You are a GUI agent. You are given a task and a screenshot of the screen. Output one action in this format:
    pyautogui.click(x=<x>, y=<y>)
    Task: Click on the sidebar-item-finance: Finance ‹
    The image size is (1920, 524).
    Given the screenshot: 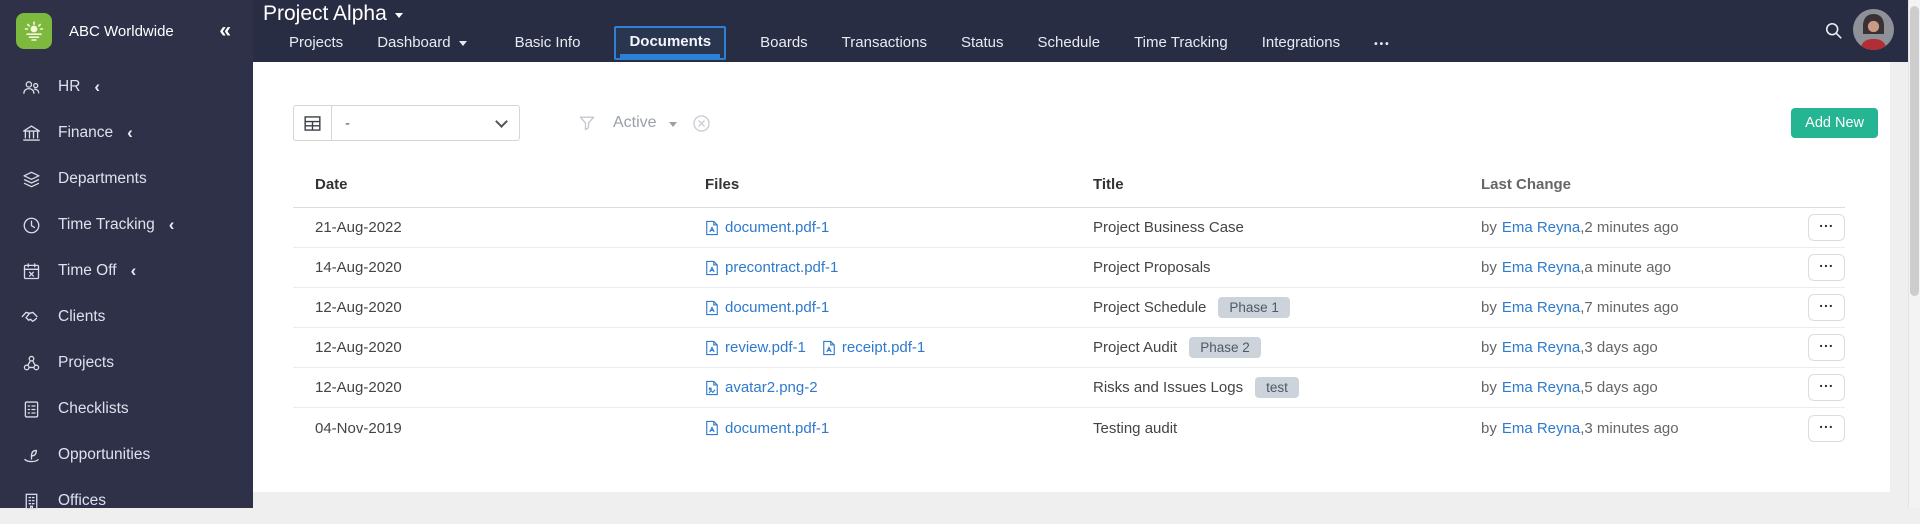 What is the action you would take?
    pyautogui.click(x=126, y=133)
    